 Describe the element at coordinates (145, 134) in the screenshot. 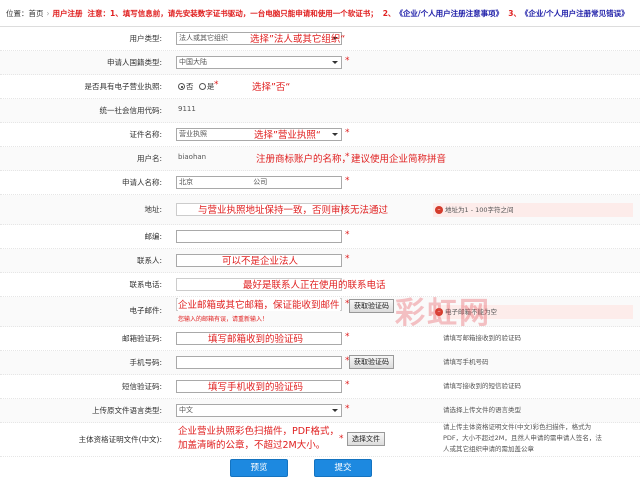

I see `cert-name-label: 证件名称:` at that location.